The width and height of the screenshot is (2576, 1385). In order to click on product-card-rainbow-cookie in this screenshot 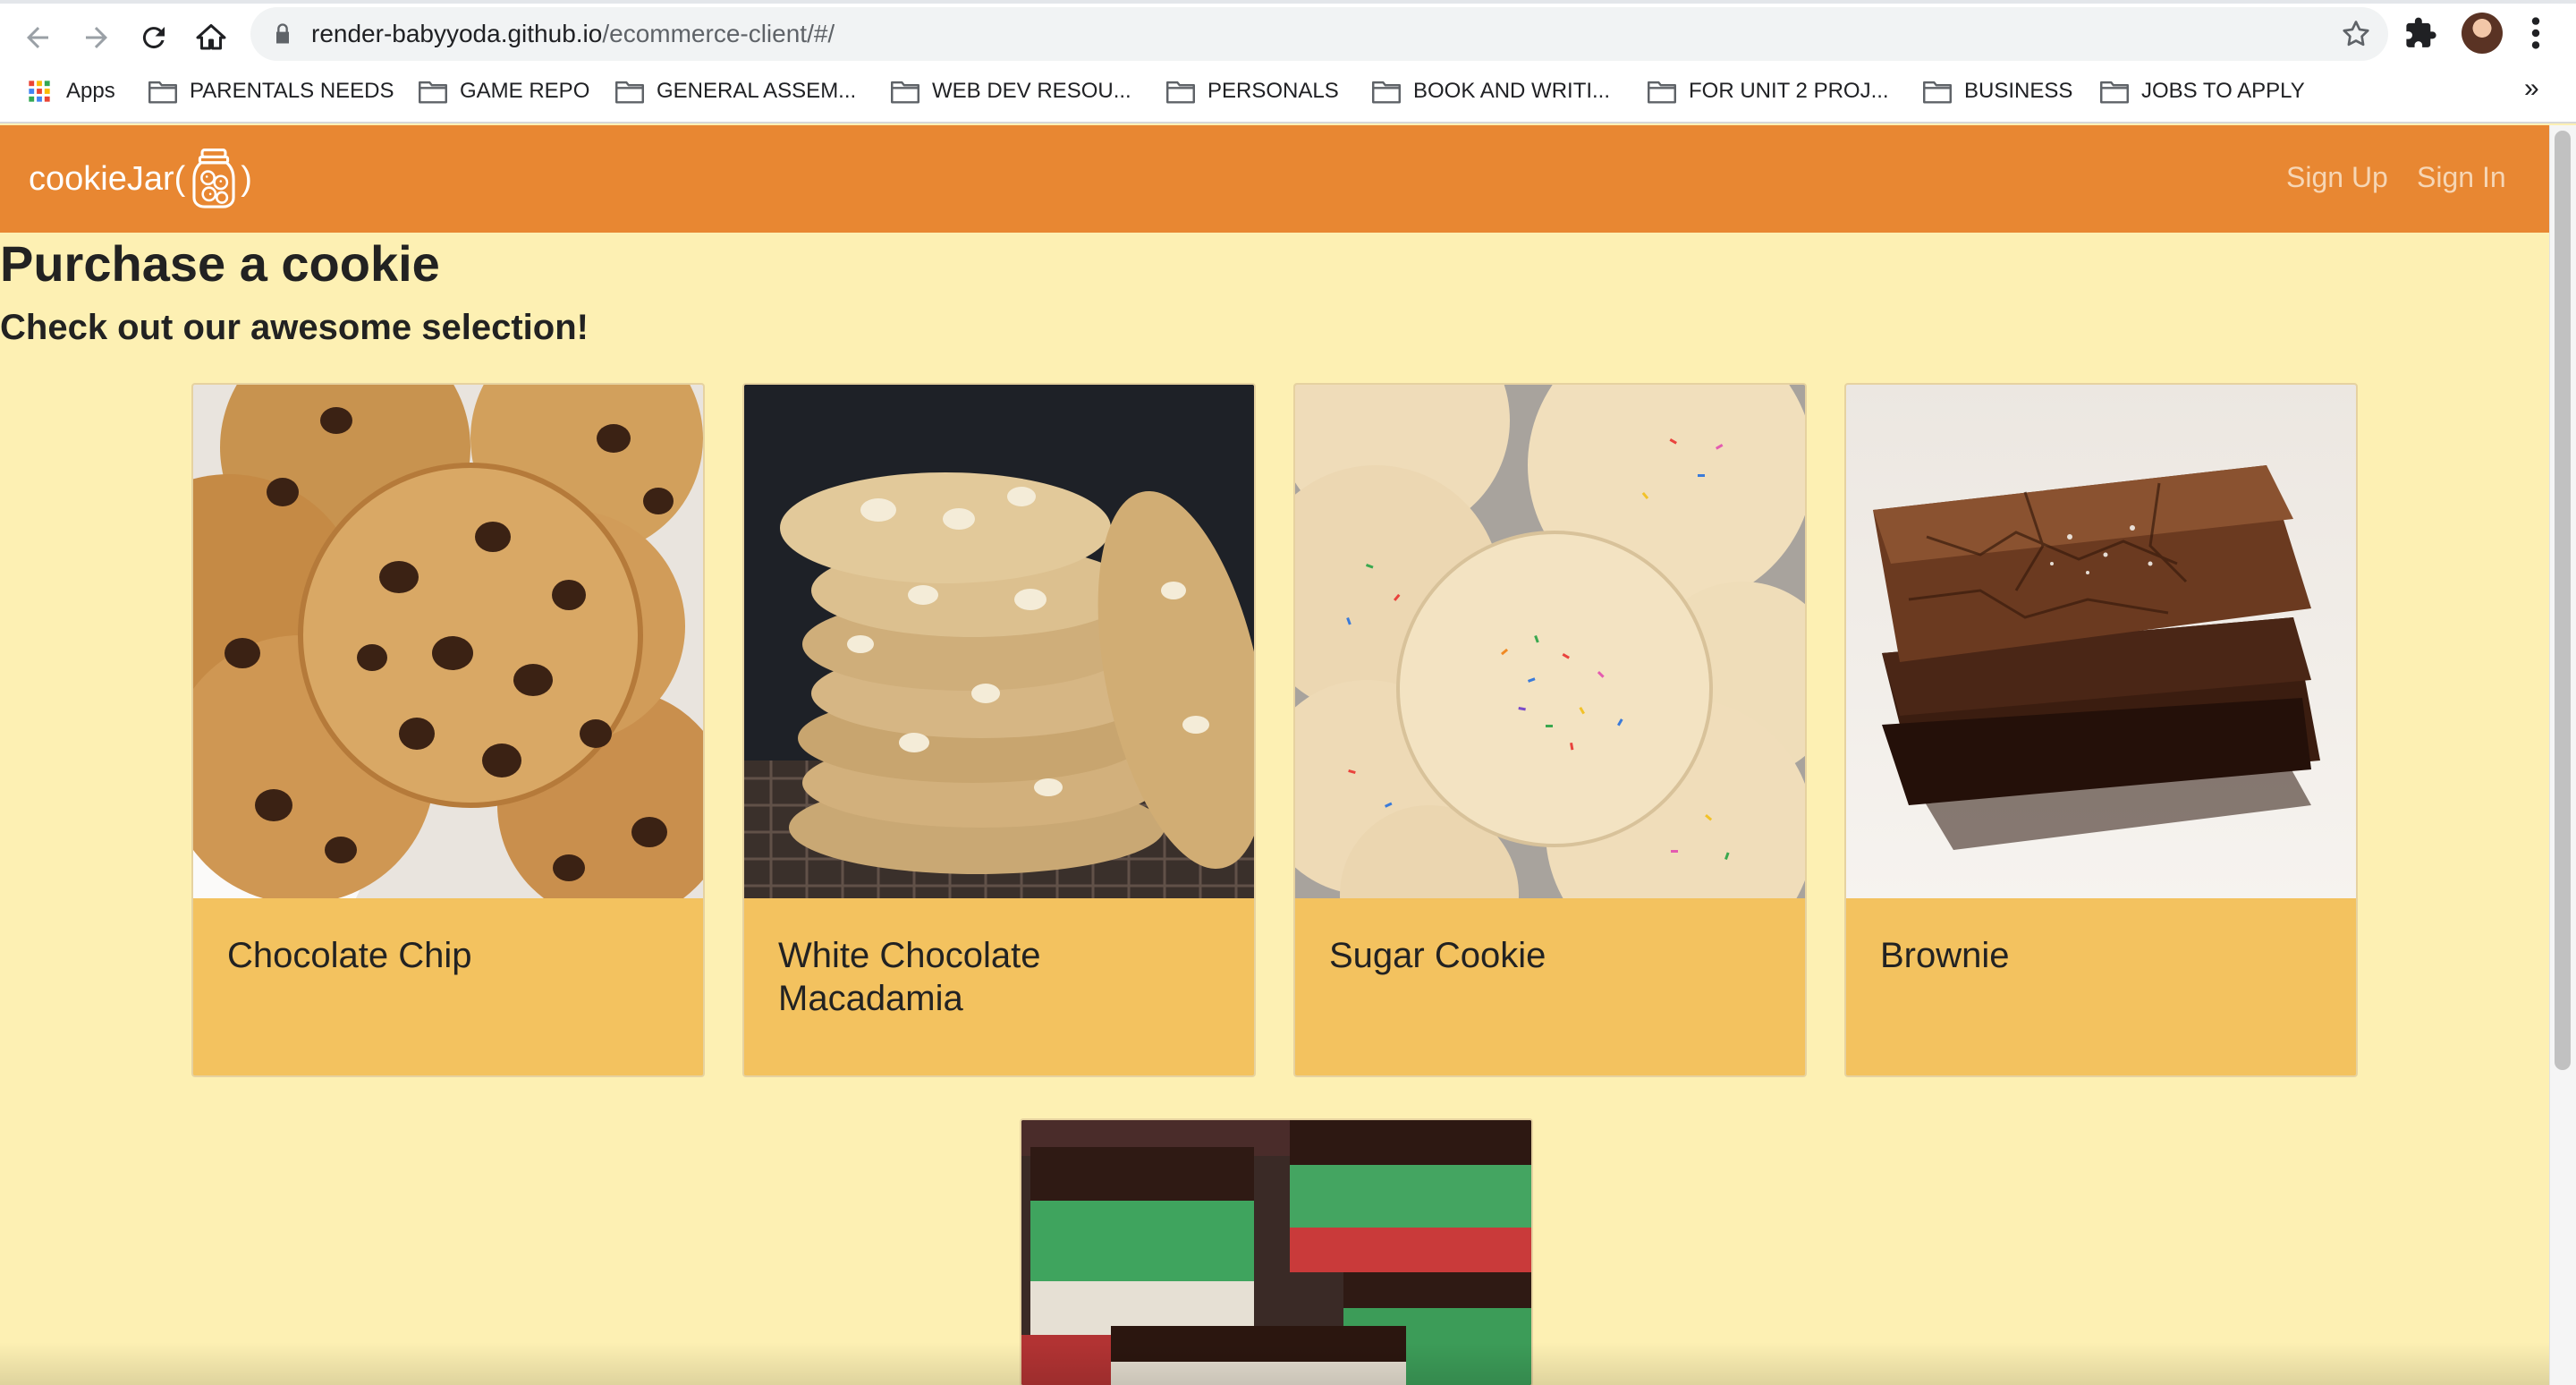, I will do `click(1276, 1251)`.